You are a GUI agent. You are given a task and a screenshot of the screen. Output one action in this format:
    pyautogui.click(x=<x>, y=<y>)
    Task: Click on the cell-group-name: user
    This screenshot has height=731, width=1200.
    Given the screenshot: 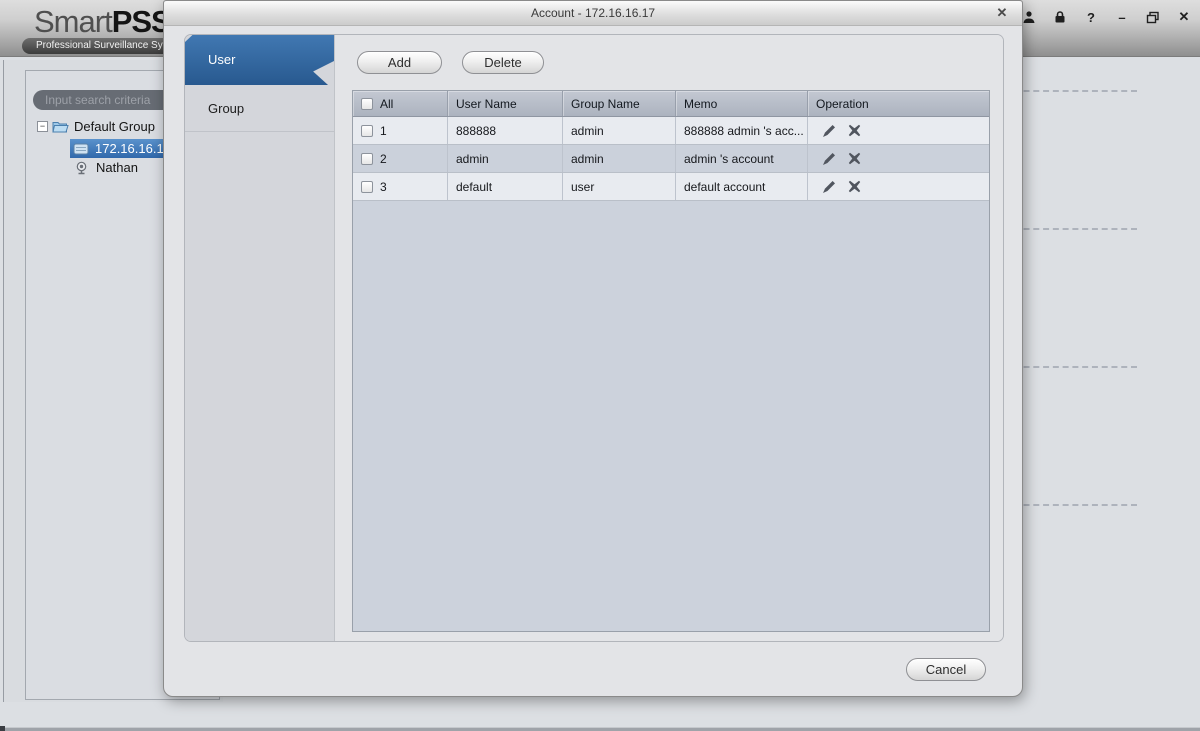 What is the action you would take?
    pyautogui.click(x=619, y=186)
    